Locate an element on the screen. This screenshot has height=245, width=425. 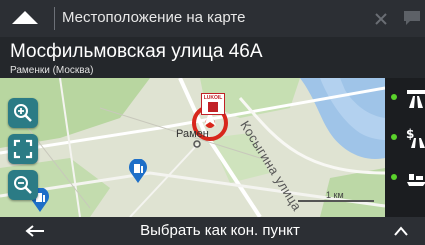
place-label: Рамен is located at coordinates (192, 134).